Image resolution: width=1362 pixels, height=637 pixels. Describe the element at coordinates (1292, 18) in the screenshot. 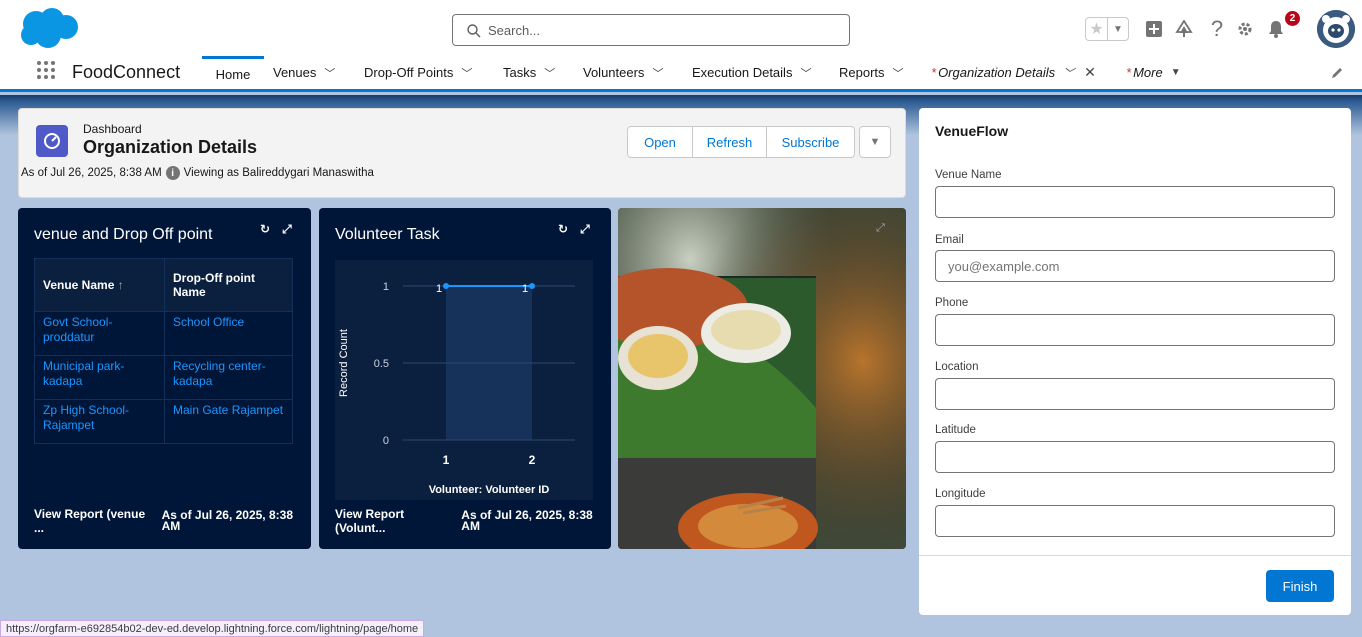

I see `notification-count-badge: 2` at that location.